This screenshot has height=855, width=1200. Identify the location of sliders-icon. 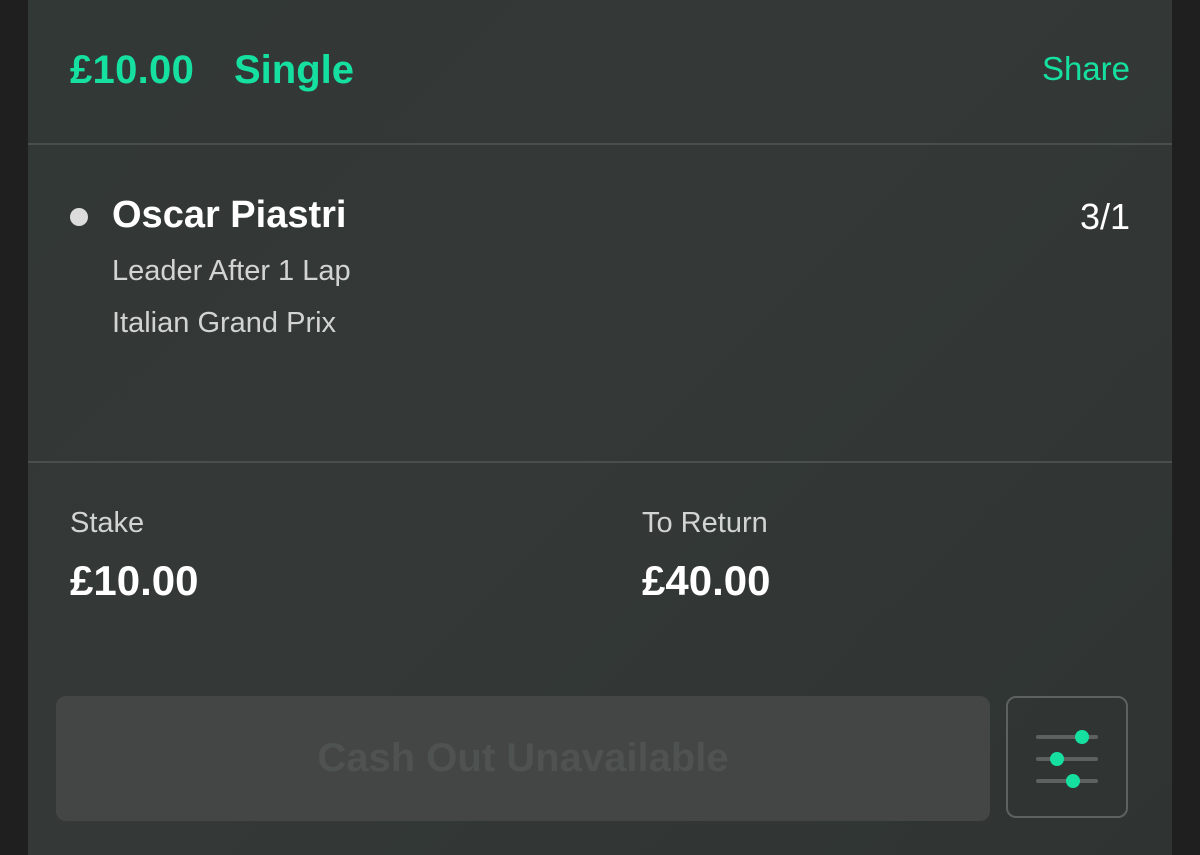
(1067, 757).